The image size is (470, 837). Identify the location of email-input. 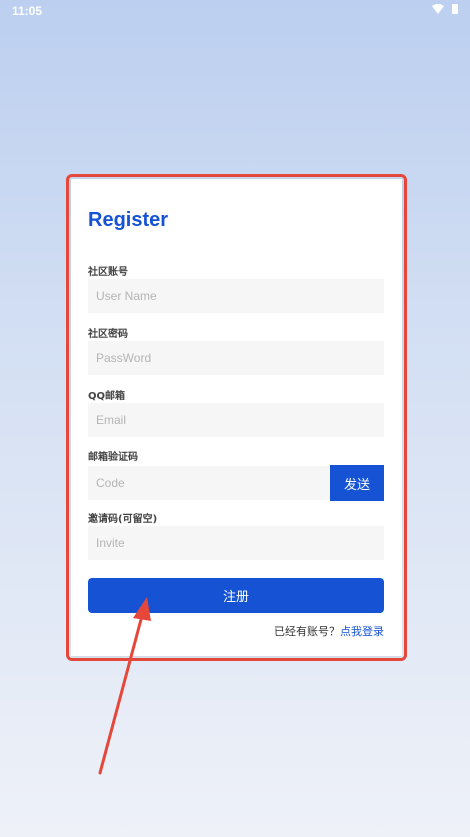
(236, 420).